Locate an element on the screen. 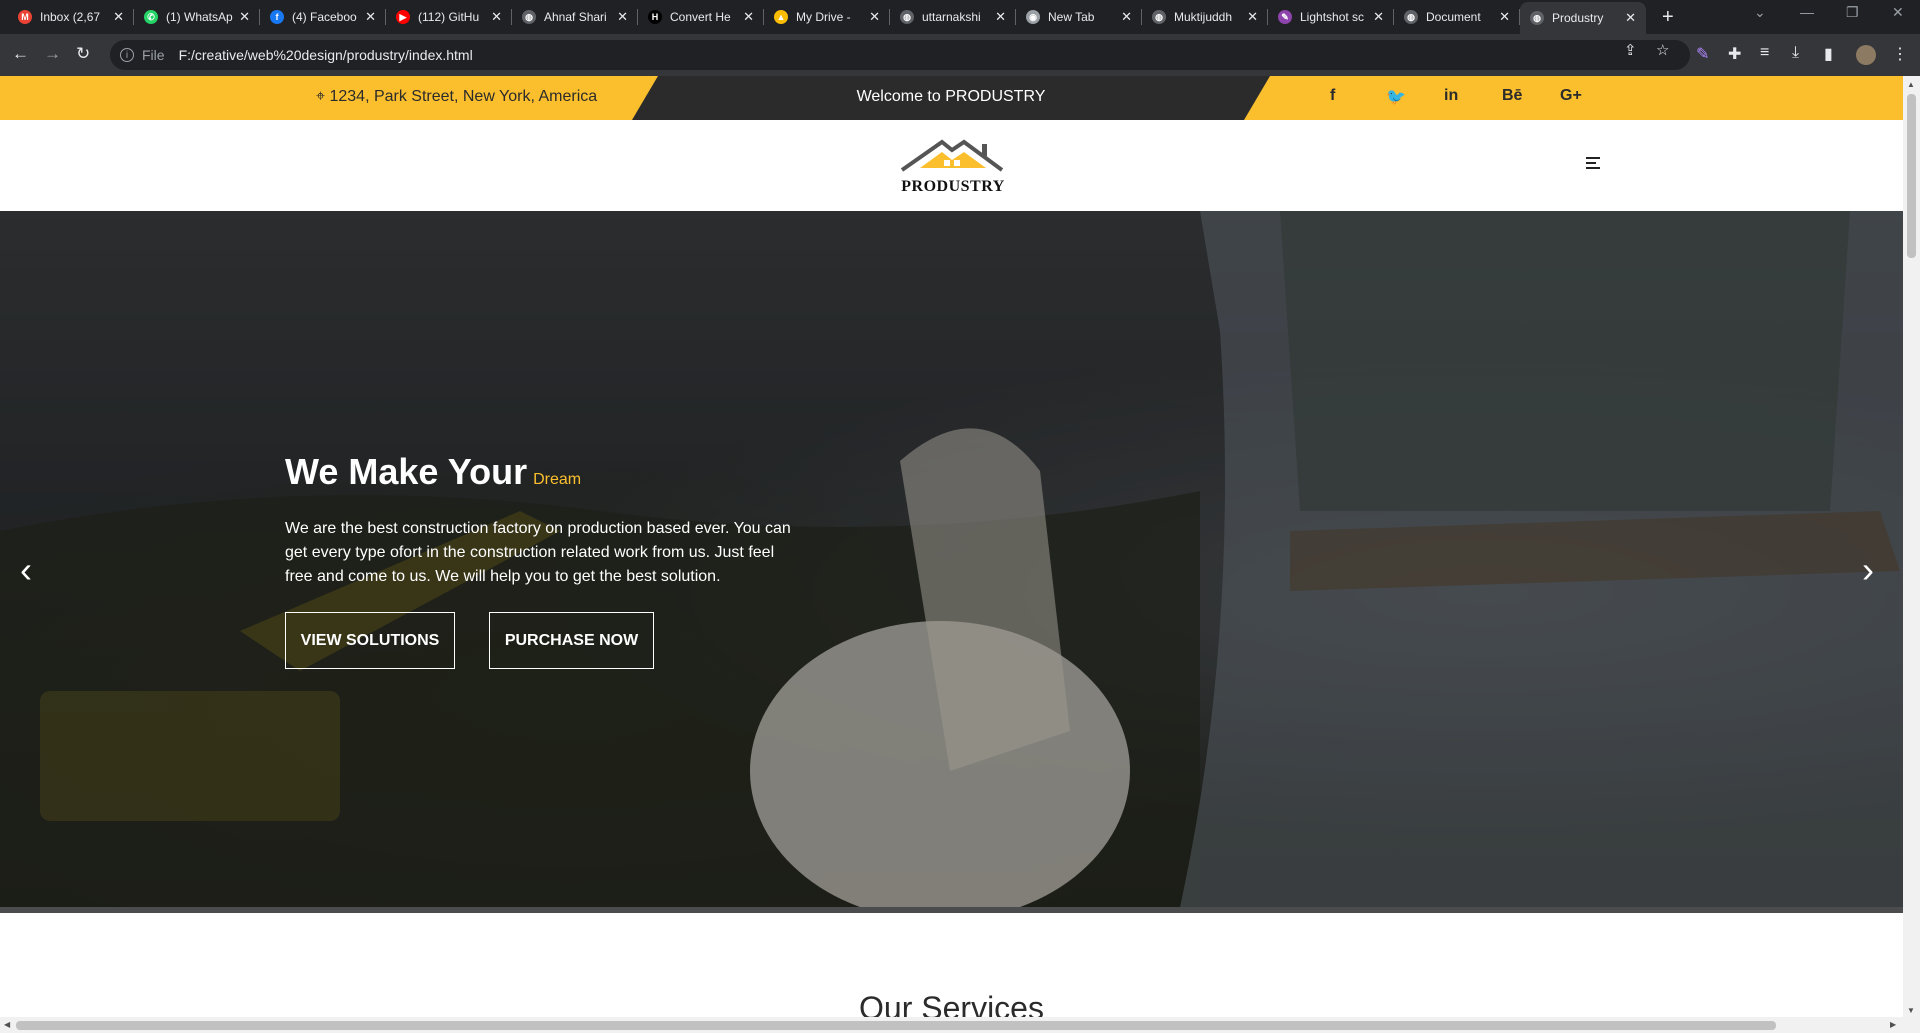 This screenshot has width=1920, height=1033. side-panel-icon: ▮ is located at coordinates (1828, 54).